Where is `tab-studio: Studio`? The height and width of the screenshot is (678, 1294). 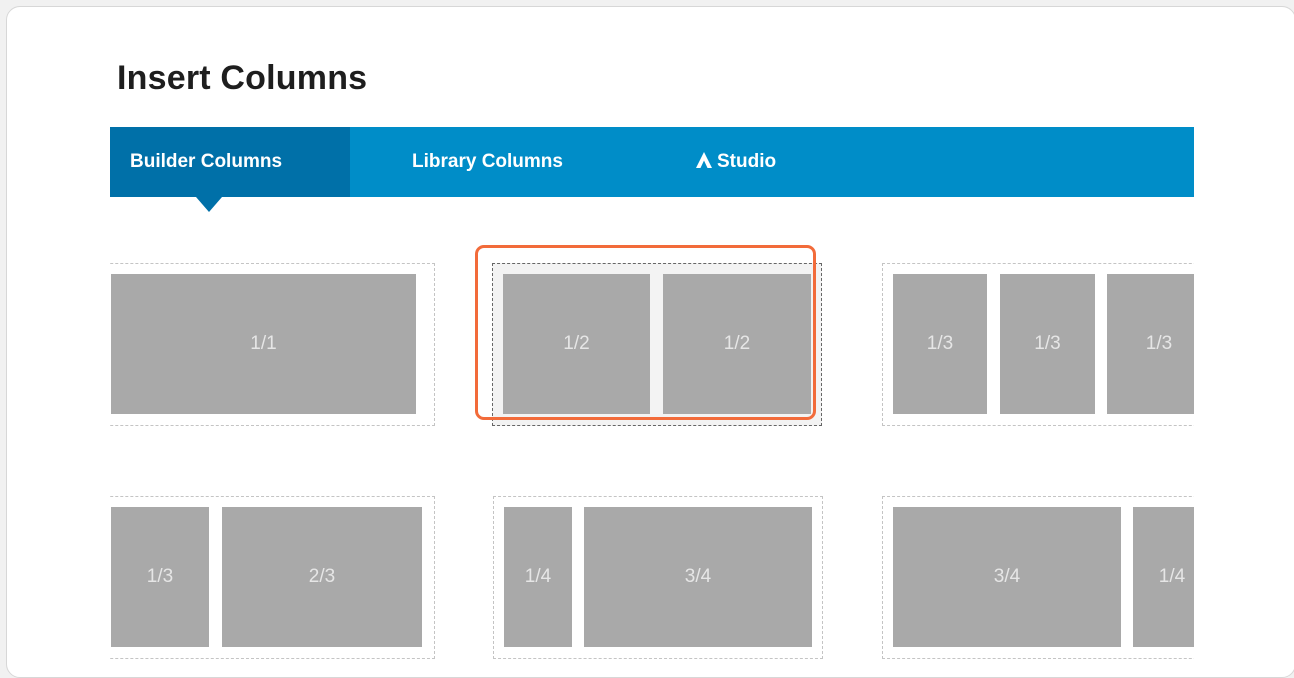
tab-studio: Studio is located at coordinates (735, 162).